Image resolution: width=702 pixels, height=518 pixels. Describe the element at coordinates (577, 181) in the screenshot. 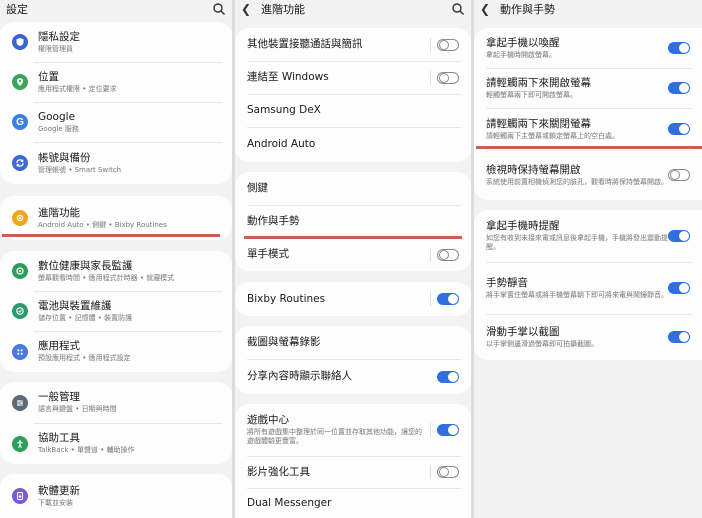

I see `settings-item-summary: 系統使用前置相機偵測您的臉孔，觀看時將保持螢幕開啟。` at that location.